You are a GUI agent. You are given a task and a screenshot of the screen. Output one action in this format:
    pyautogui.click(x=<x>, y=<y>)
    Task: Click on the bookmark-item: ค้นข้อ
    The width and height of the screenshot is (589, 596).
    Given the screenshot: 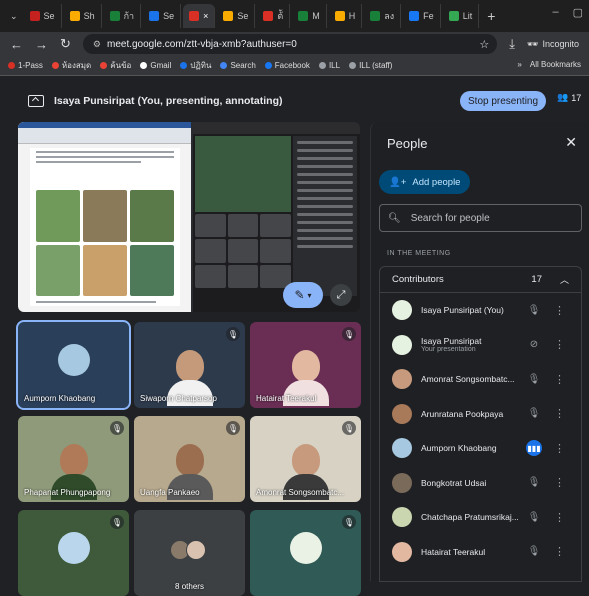 What is the action you would take?
    pyautogui.click(x=115, y=65)
    